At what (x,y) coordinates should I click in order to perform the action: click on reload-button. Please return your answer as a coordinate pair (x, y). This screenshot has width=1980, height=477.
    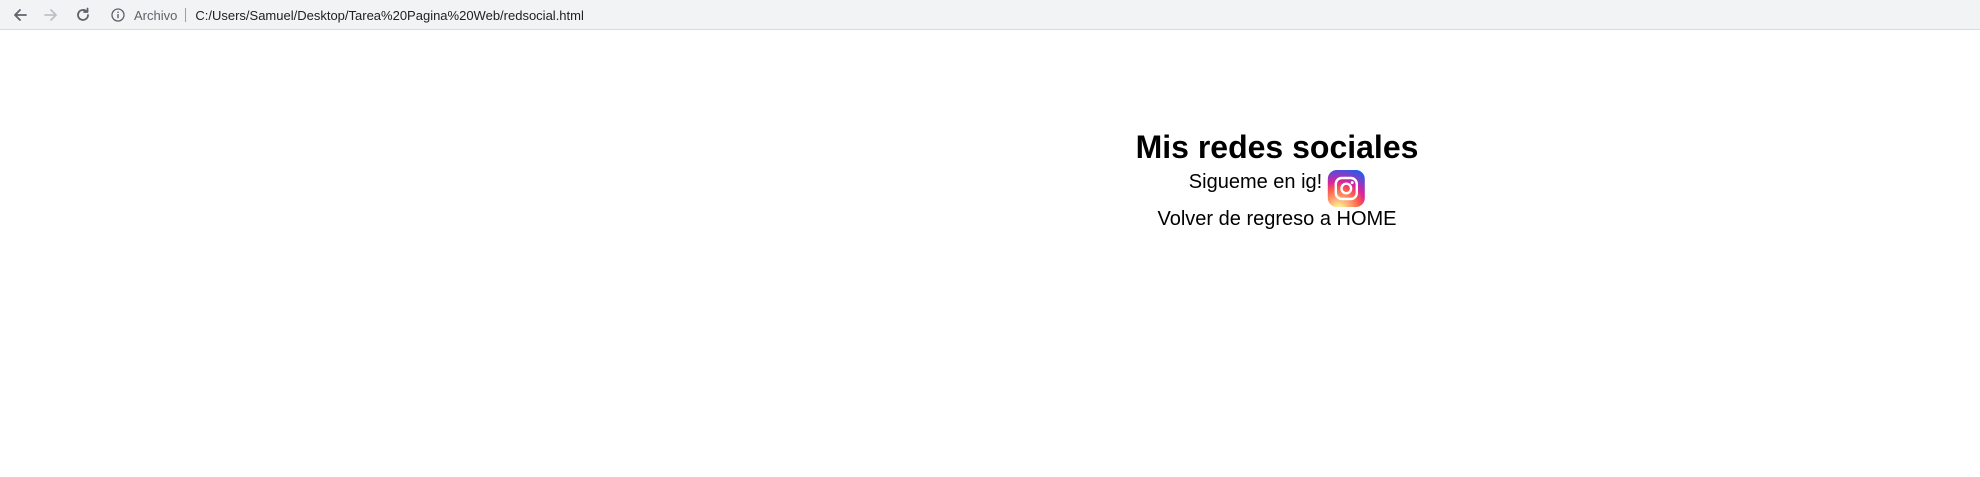
    Looking at the image, I should click on (83, 15).